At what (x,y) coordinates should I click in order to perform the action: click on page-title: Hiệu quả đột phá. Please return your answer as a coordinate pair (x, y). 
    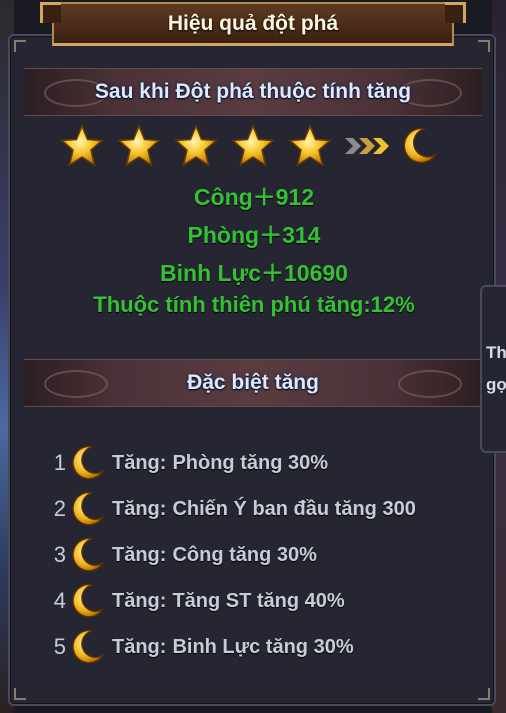
    Looking at the image, I should click on (253, 23).